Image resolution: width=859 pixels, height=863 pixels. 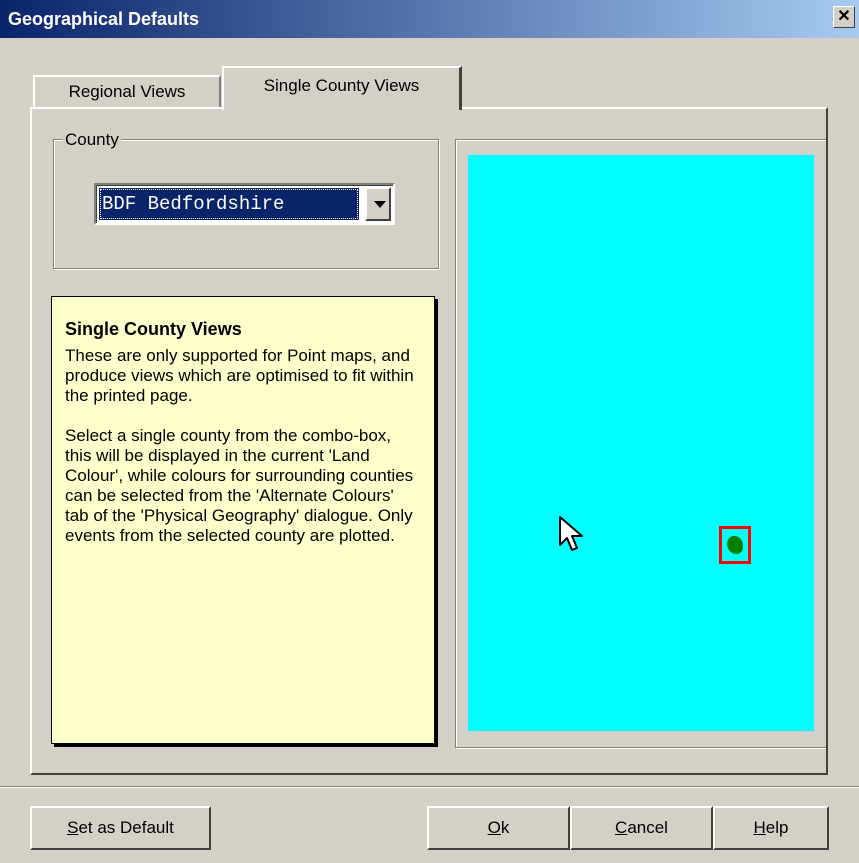 I want to click on window-title: Geographical Defaults, so click(x=104, y=19).